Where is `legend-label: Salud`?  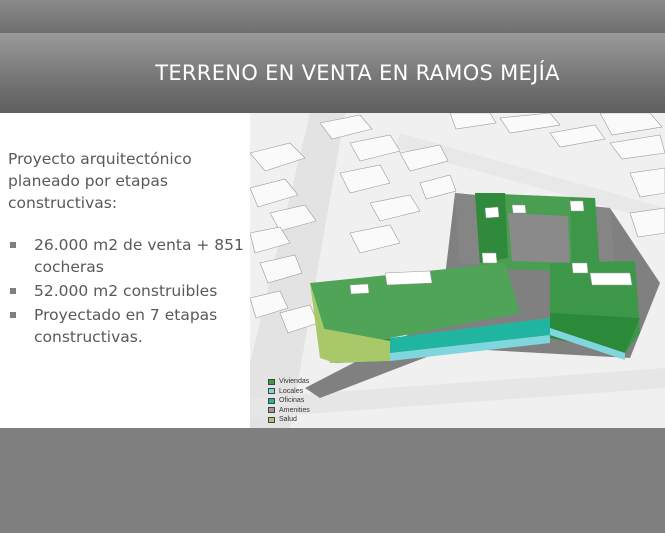 legend-label: Salud is located at coordinates (288, 419).